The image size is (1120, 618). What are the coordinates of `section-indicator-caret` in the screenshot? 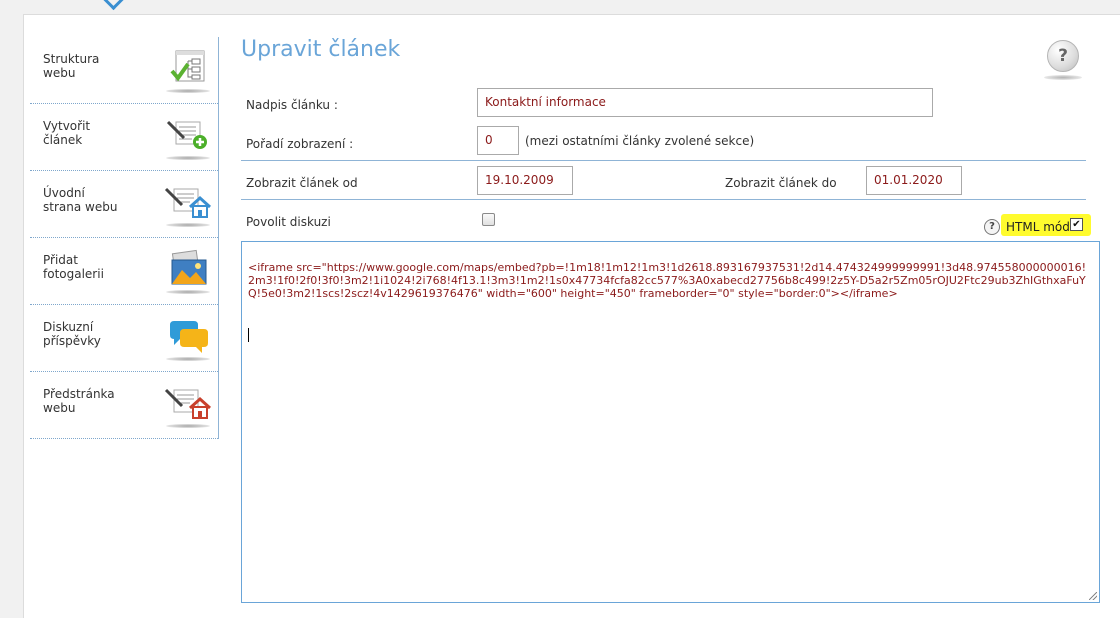 It's located at (113, 5).